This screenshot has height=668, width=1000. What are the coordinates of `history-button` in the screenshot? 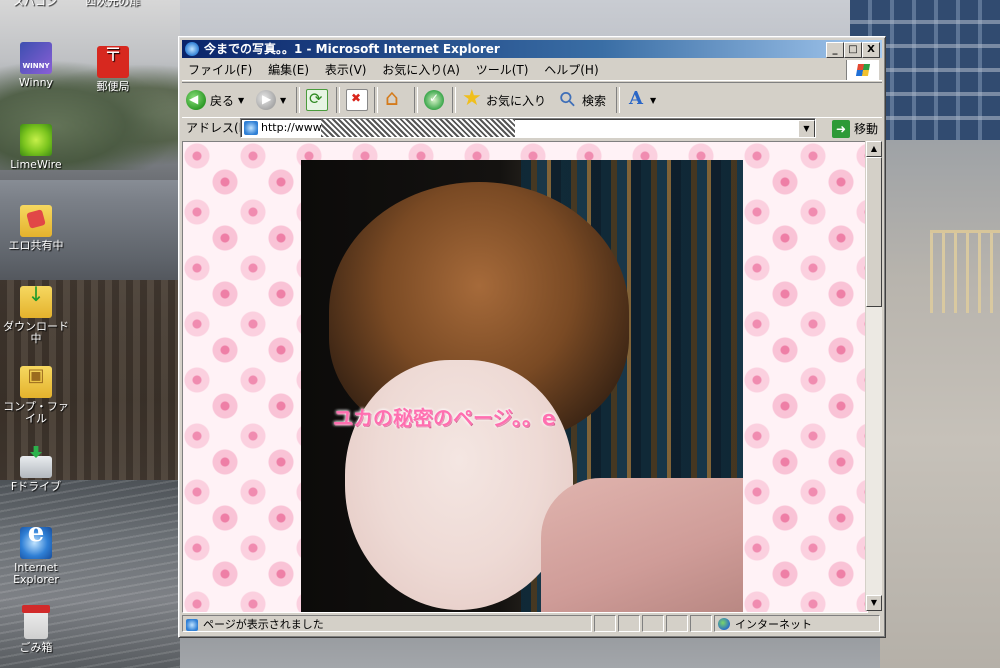 It's located at (434, 100).